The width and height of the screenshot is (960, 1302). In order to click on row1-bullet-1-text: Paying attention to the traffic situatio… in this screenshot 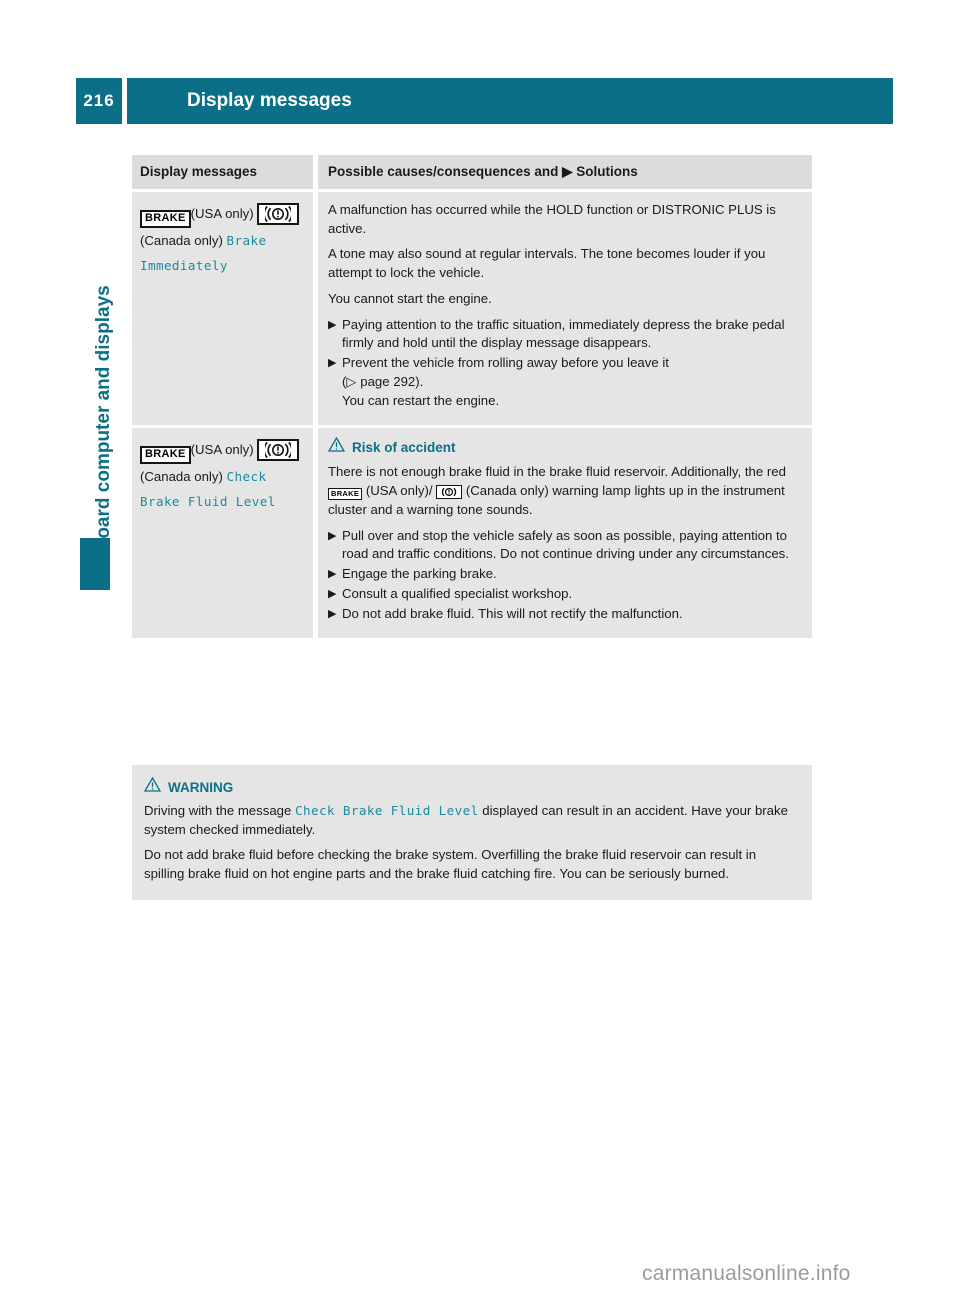, I will do `click(563, 333)`.